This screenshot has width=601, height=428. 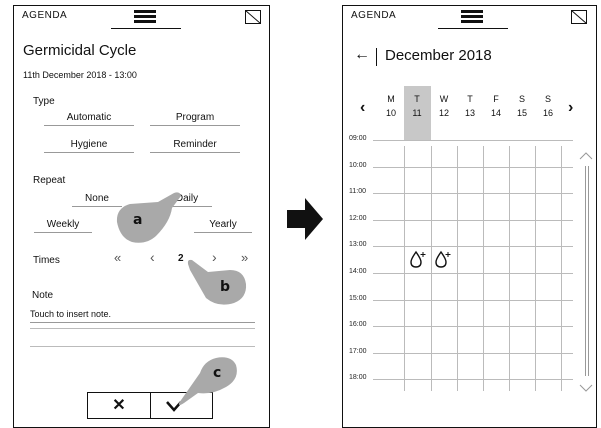 I want to click on cancel-button: ✕, so click(x=119, y=405).